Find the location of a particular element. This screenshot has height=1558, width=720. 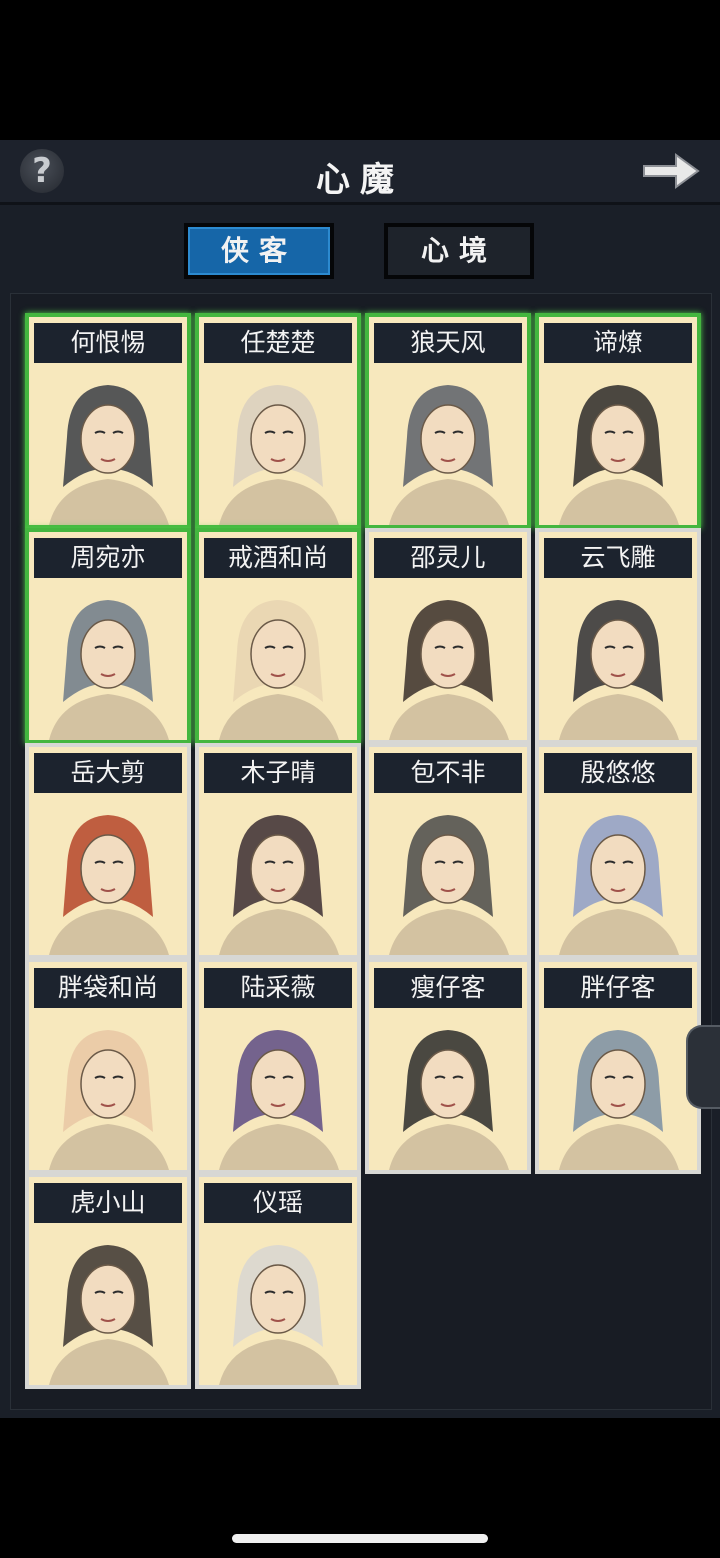

tab-xiake: 侠客 is located at coordinates (259, 251).